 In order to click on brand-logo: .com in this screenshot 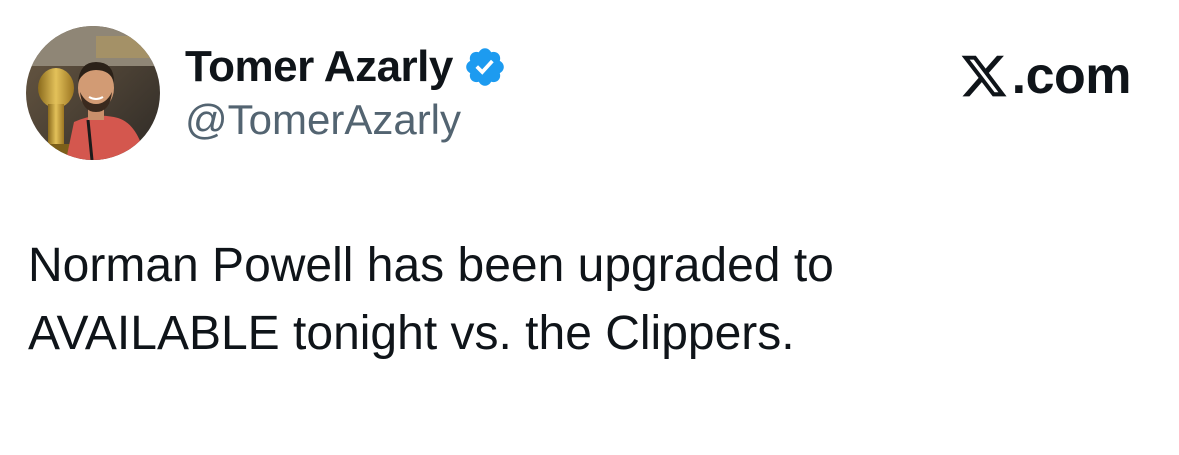, I will do `click(1045, 76)`.